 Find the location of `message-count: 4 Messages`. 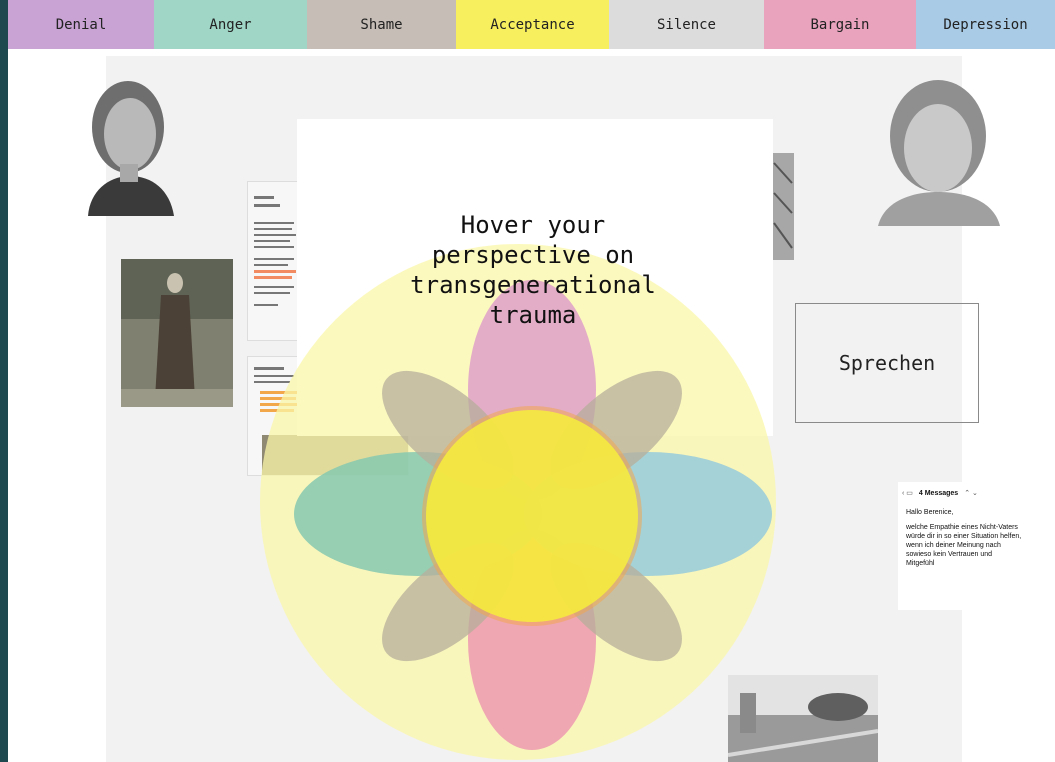

message-count: 4 Messages is located at coordinates (938, 493).